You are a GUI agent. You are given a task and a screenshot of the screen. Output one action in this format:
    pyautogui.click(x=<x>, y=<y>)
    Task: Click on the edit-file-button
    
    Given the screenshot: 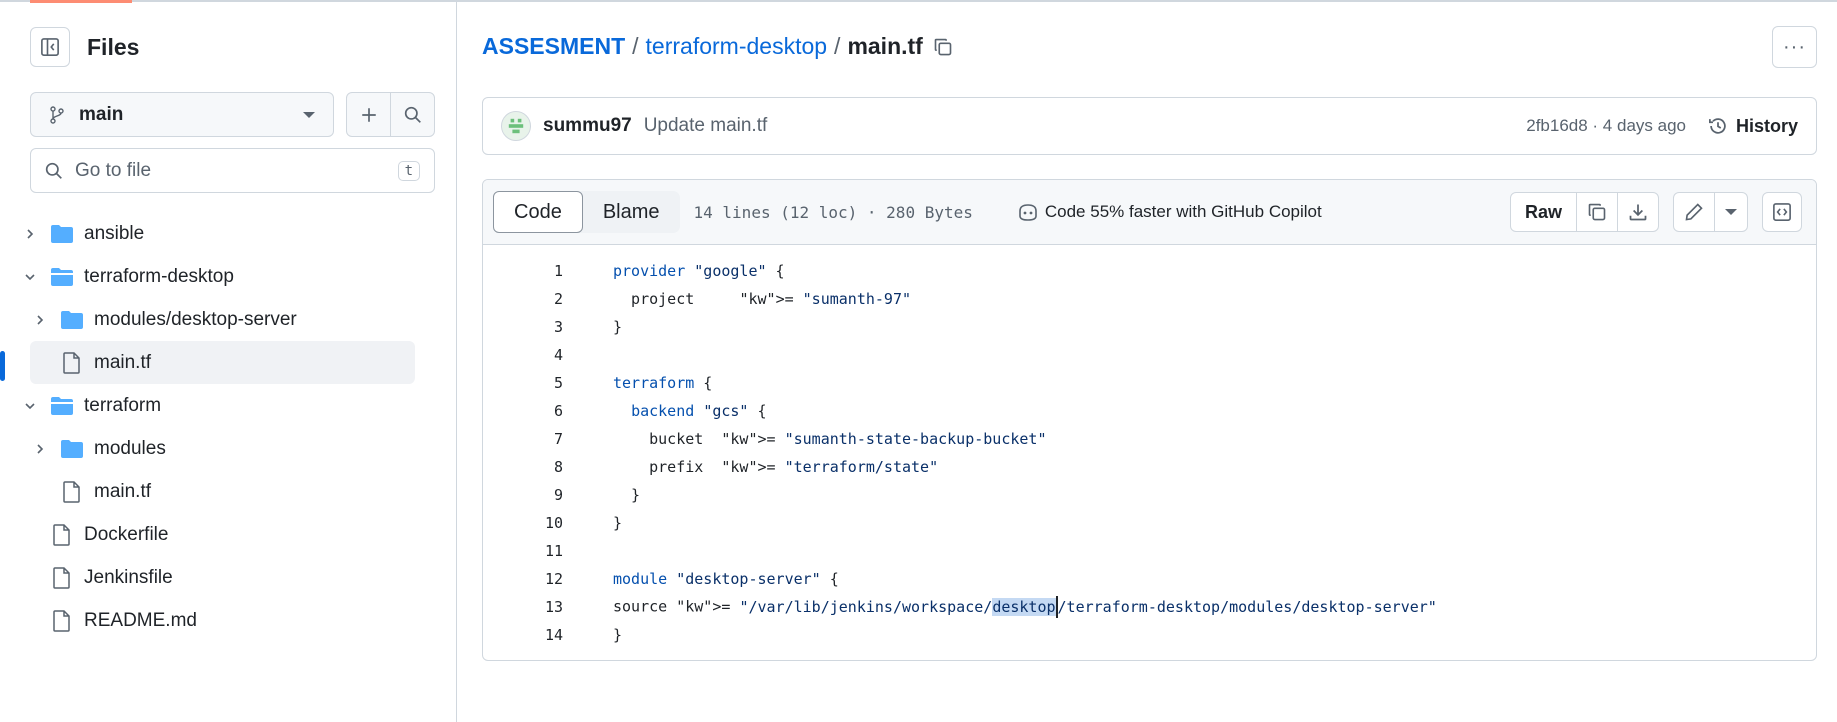 What is the action you would take?
    pyautogui.click(x=1694, y=212)
    